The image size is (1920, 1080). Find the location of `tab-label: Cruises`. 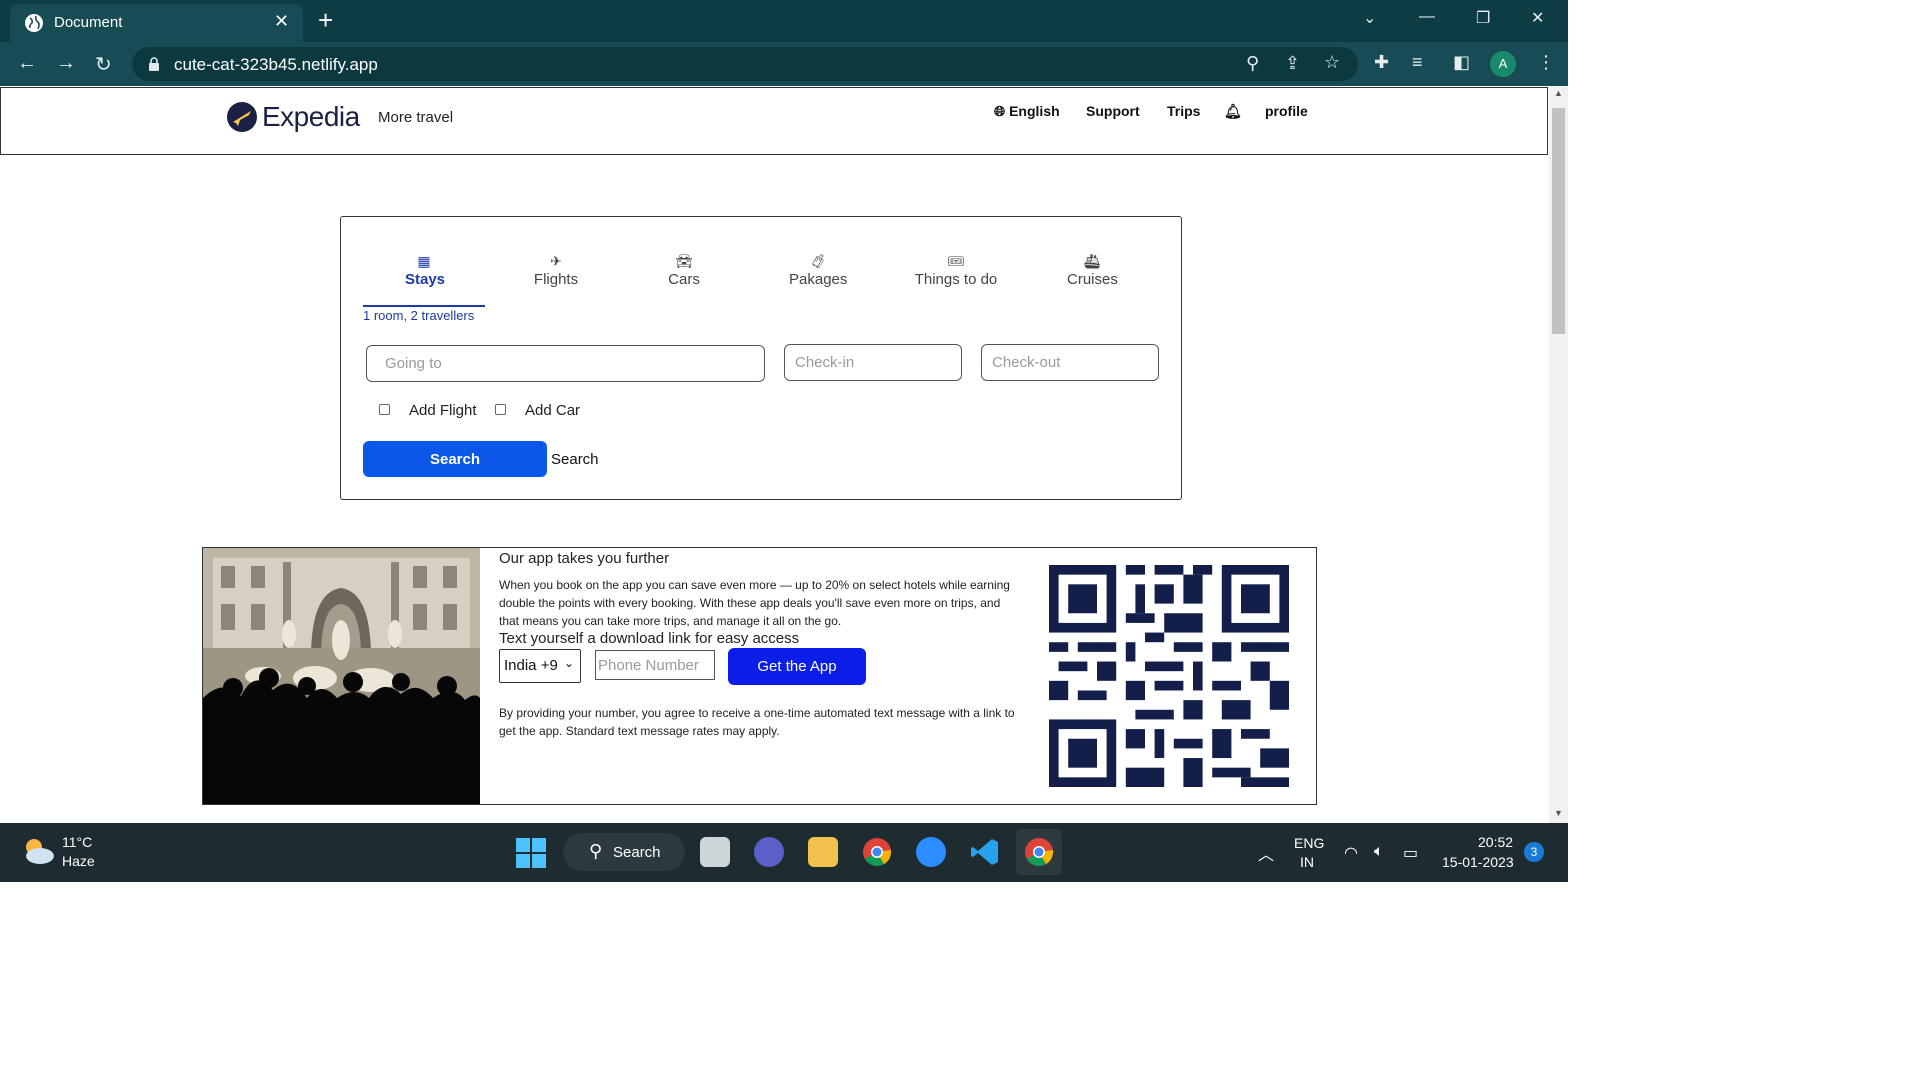

tab-label: Cruises is located at coordinates (1092, 279).